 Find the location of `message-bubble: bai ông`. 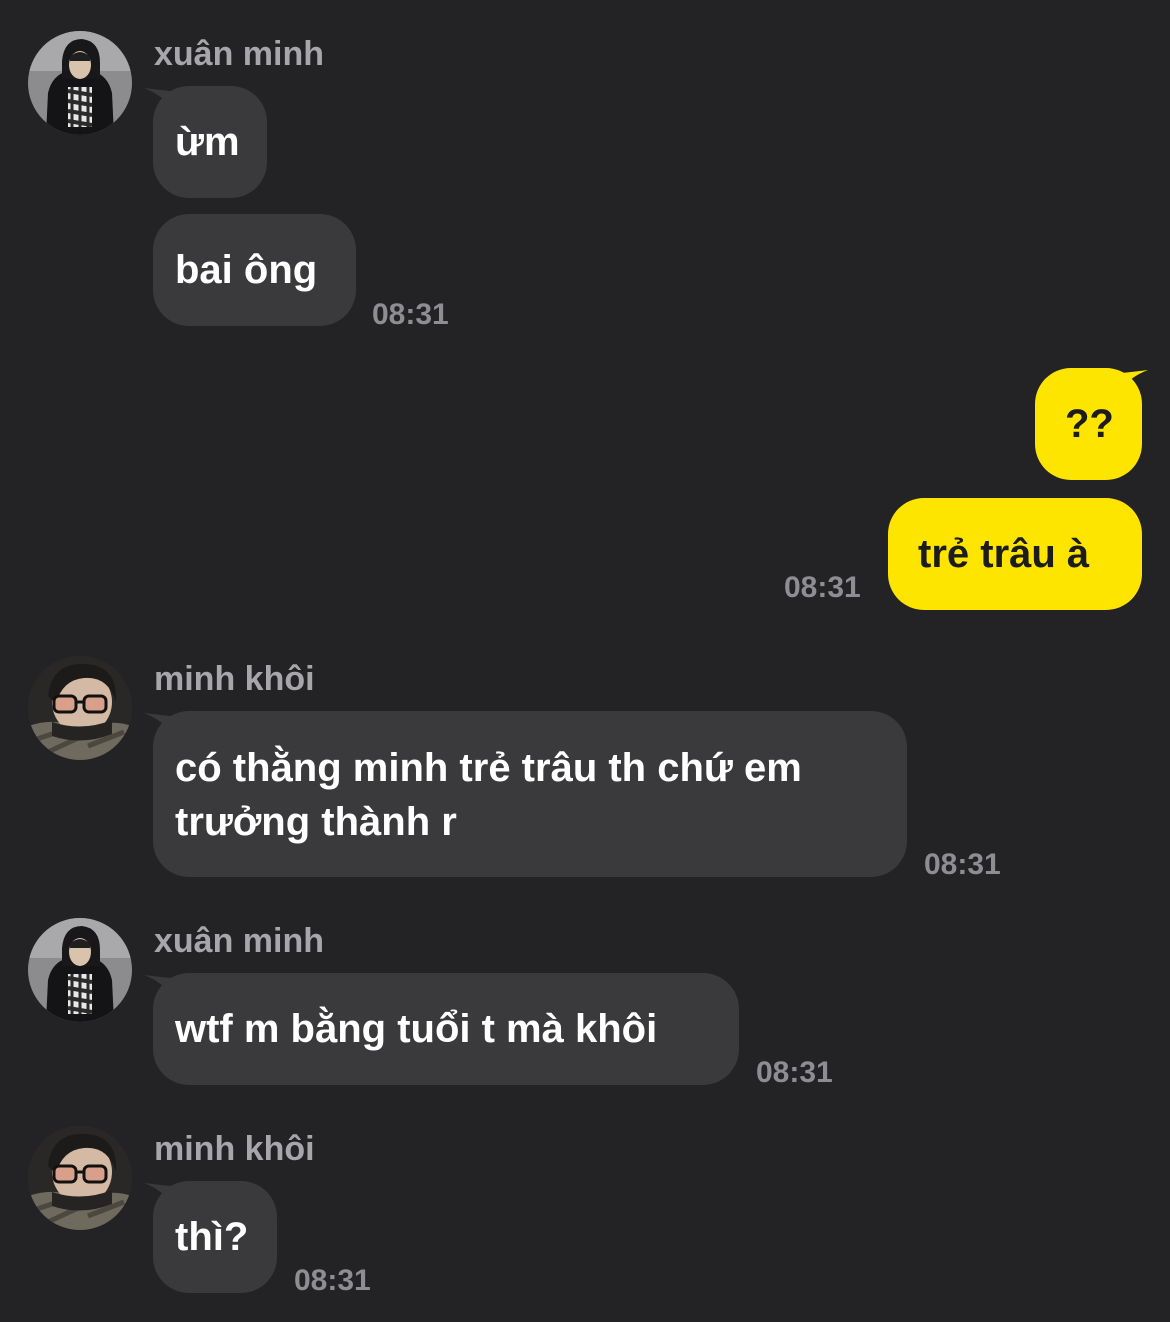

message-bubble: bai ông is located at coordinates (254, 270).